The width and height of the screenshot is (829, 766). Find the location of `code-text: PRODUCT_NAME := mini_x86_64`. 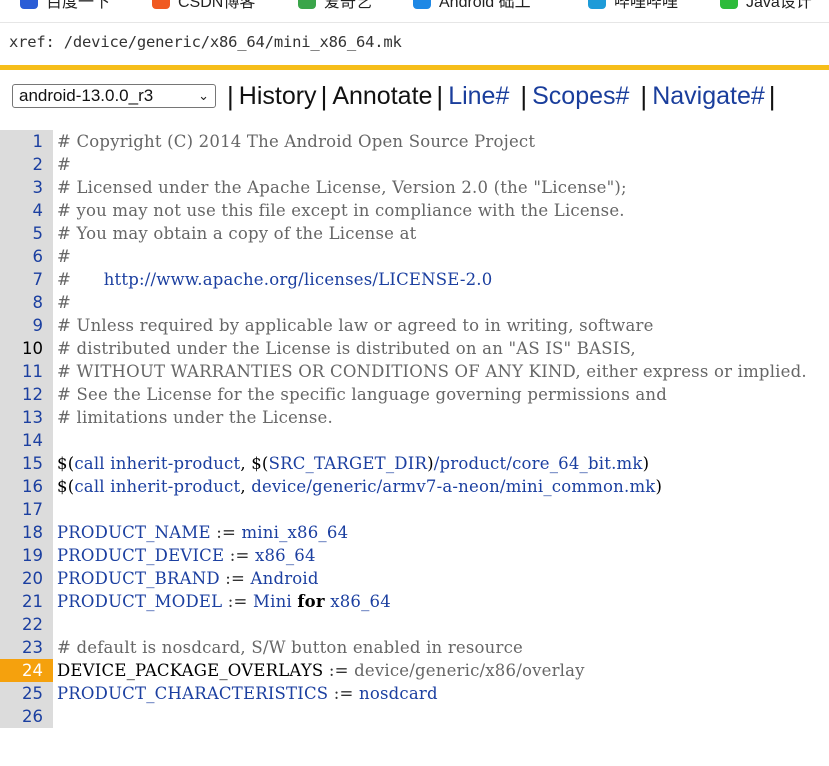

code-text: PRODUCT_NAME := mini_x86_64 is located at coordinates (202, 532).